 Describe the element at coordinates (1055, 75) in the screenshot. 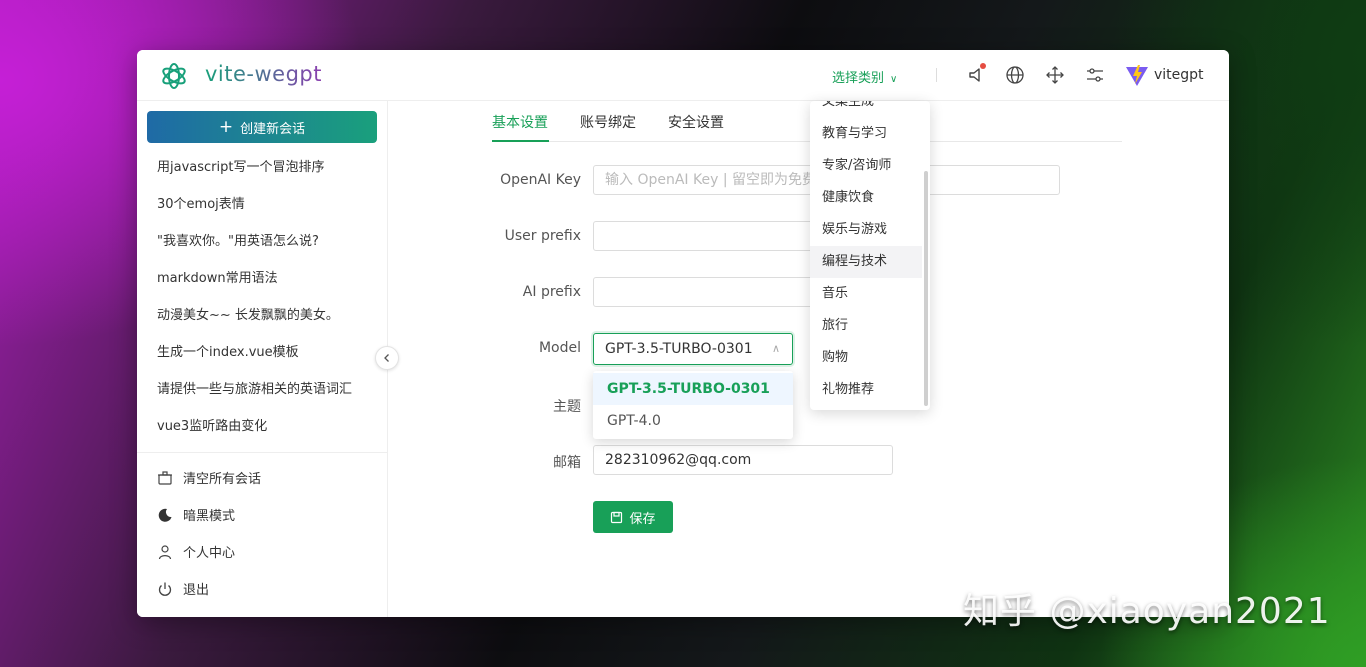

I see `fullscreen-icon` at that location.